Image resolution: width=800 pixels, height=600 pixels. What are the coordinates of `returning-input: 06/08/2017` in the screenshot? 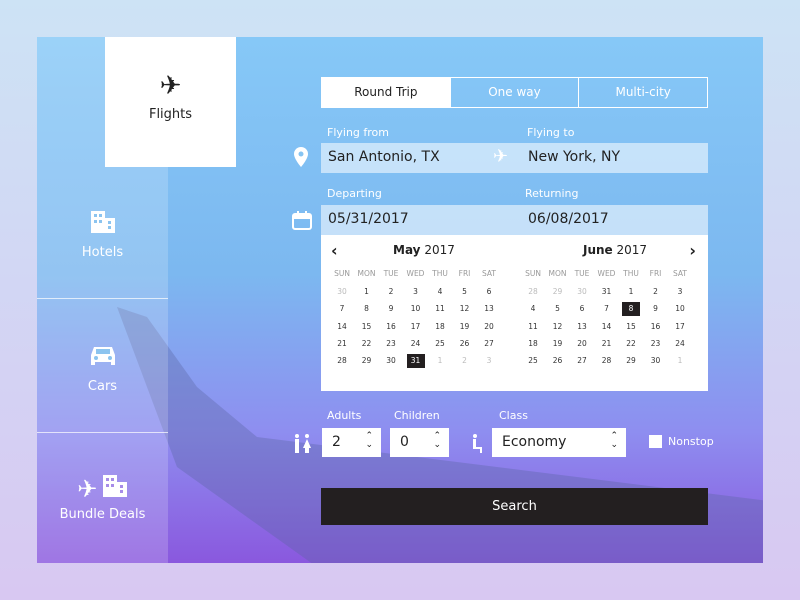 It's located at (568, 219).